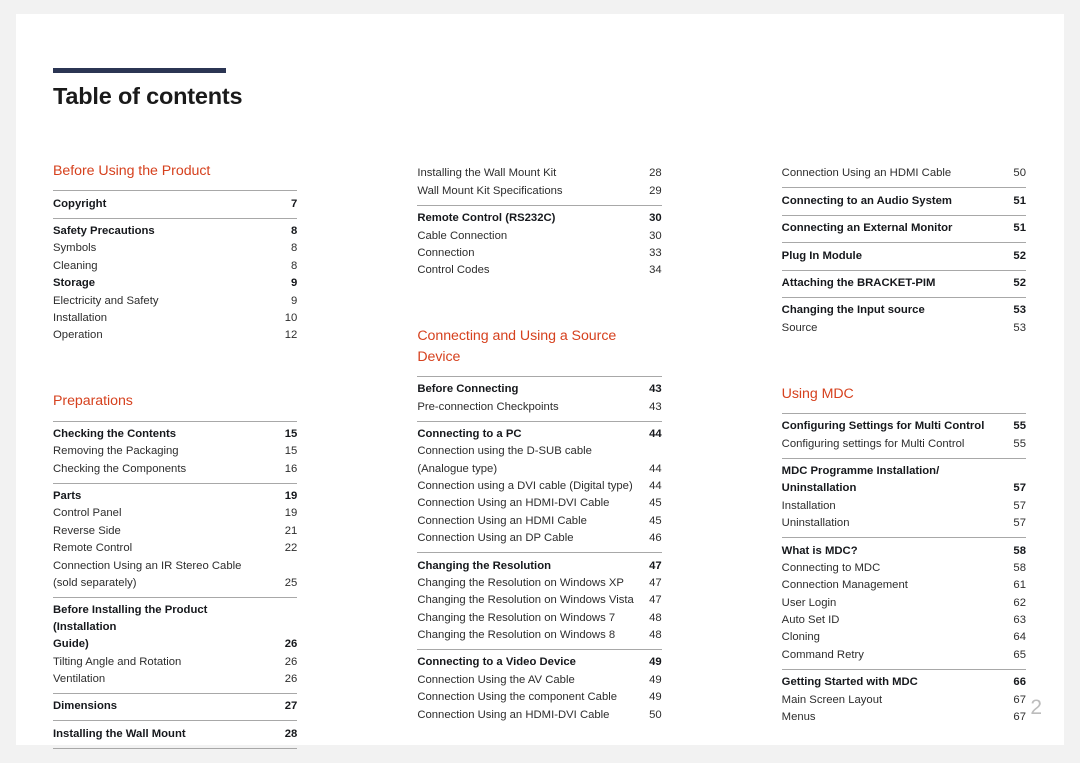 This screenshot has width=1080, height=763. I want to click on toc-entry: Changing the Resolution on Windows XP 47, so click(539, 583).